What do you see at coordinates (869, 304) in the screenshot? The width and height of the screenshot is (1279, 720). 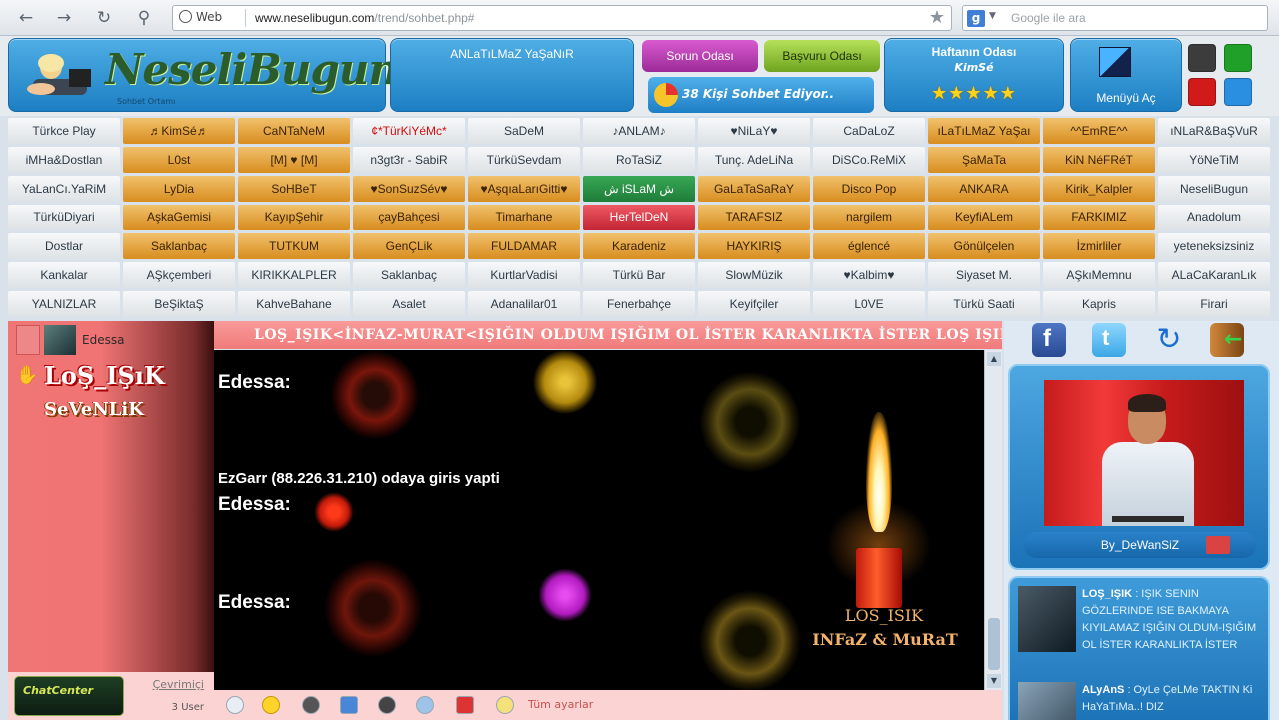 I see `room-tab: L0VE` at bounding box center [869, 304].